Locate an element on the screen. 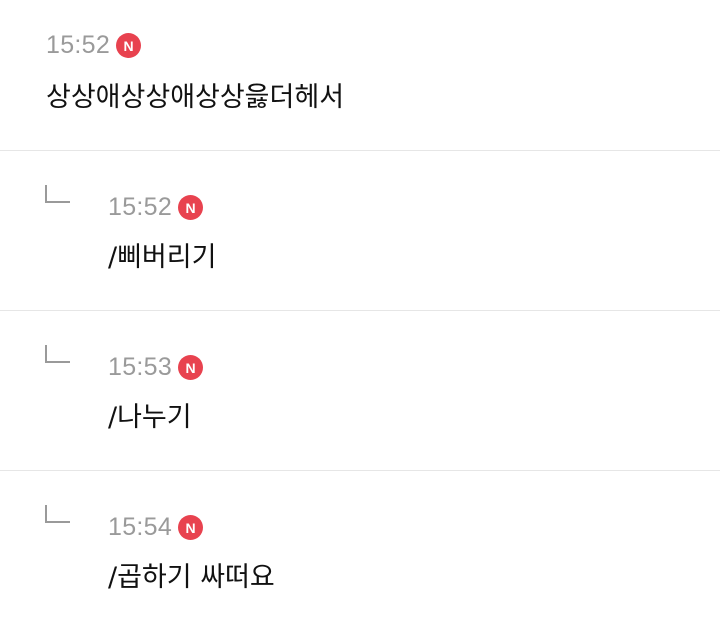 This screenshot has width=720, height=624. comment-text: 상상애상상애상상읋더헤서 is located at coordinates (195, 97).